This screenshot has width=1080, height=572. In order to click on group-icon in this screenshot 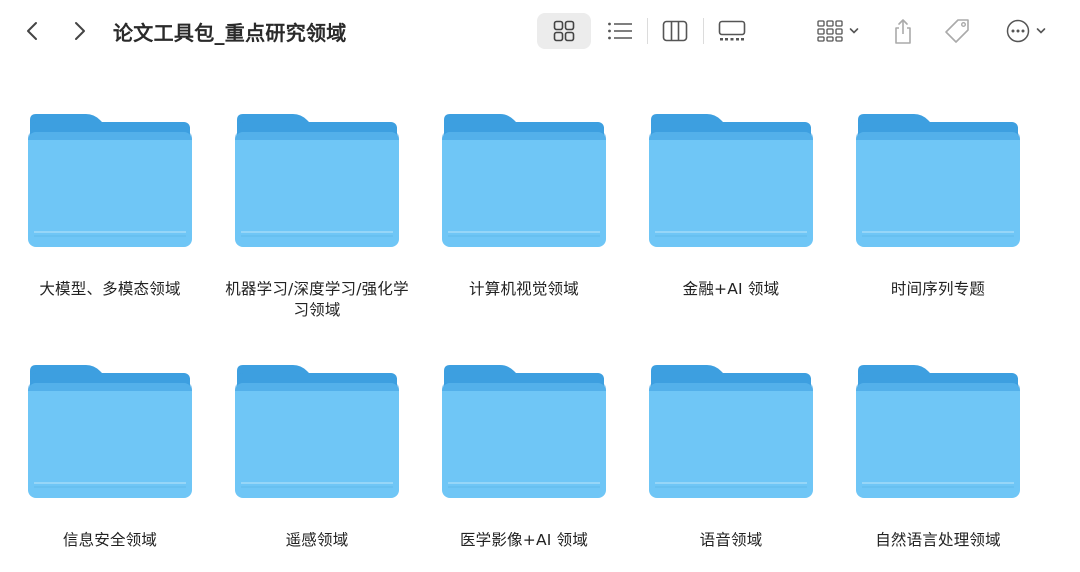, I will do `click(830, 31)`.